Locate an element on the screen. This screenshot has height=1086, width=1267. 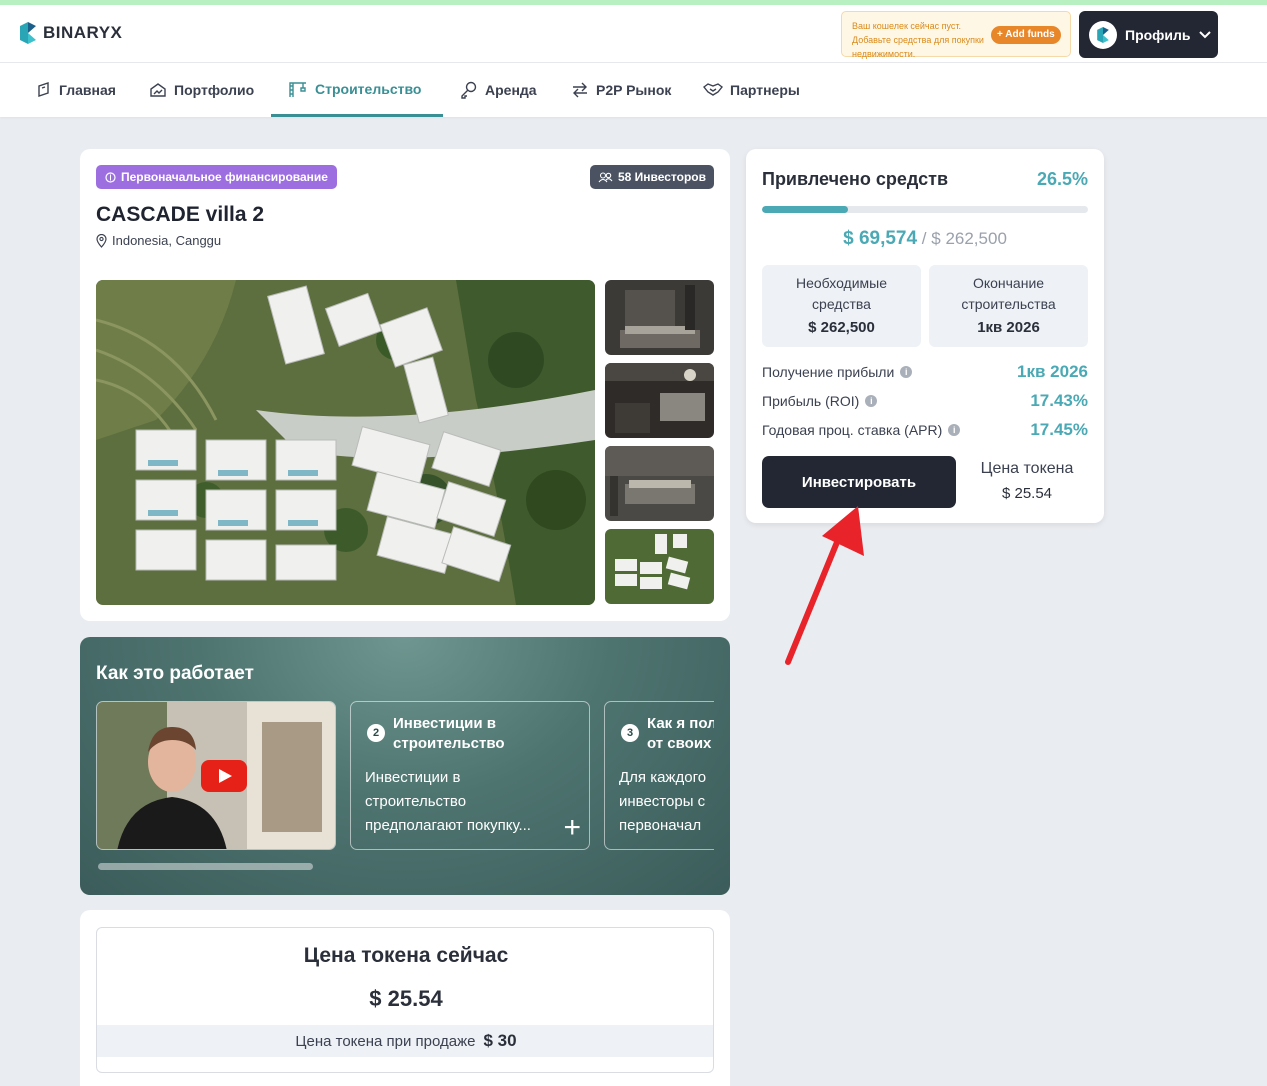
step-text: Для каждого инвесторы с первоначал is located at coordinates (663, 801).